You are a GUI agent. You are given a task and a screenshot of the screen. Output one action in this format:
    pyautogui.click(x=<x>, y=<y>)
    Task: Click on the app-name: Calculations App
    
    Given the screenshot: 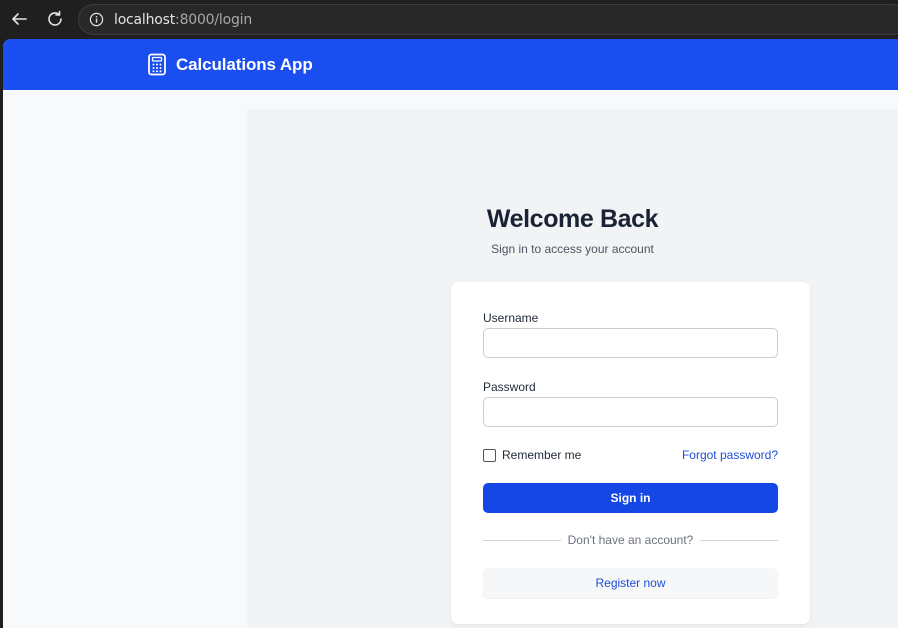 What is the action you would take?
    pyautogui.click(x=244, y=65)
    